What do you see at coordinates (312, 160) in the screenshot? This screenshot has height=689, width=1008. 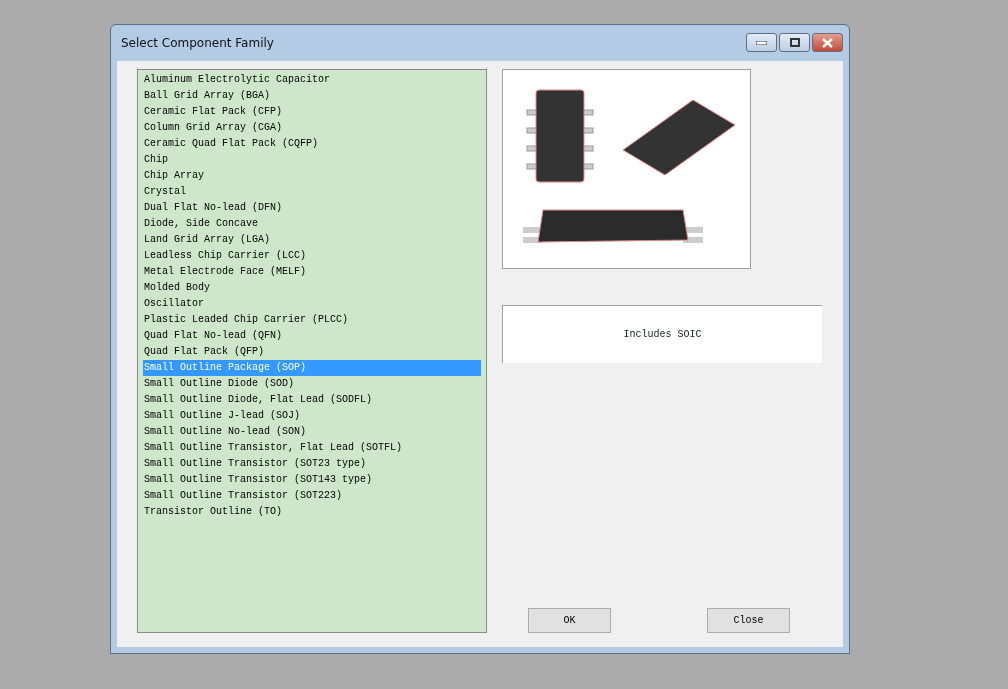 I see `list-item: Chip` at bounding box center [312, 160].